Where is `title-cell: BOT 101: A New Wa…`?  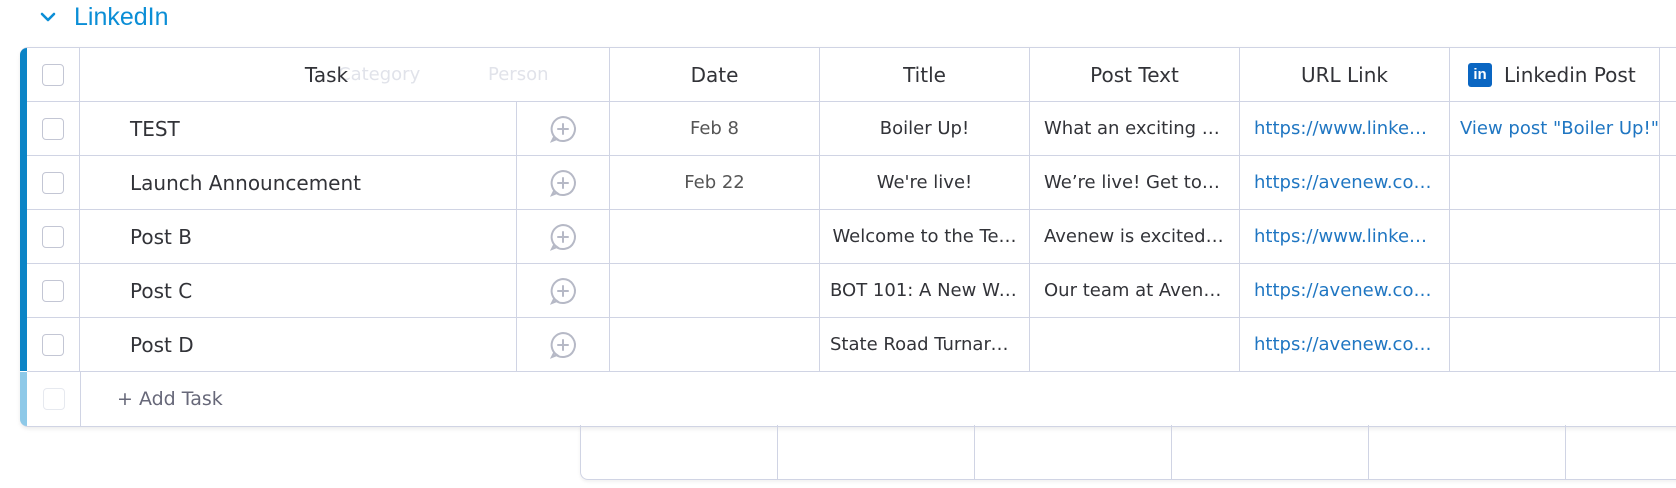 title-cell: BOT 101: A New Wa… is located at coordinates (925, 290).